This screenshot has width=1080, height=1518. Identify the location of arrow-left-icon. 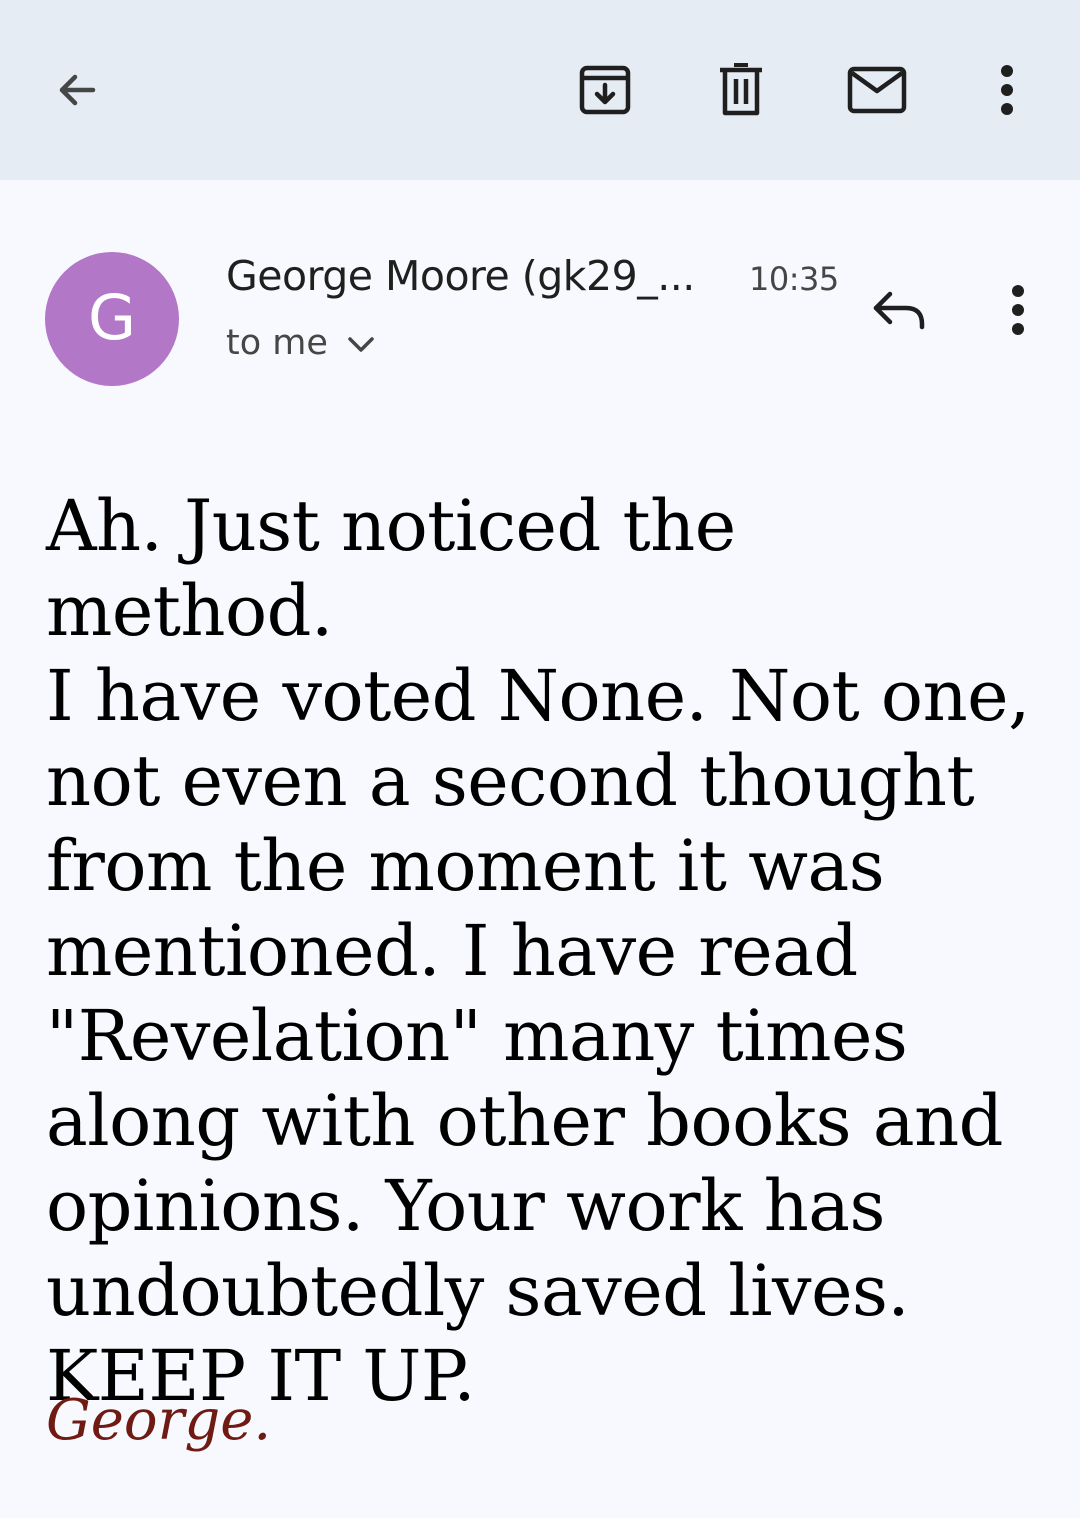
(77, 90).